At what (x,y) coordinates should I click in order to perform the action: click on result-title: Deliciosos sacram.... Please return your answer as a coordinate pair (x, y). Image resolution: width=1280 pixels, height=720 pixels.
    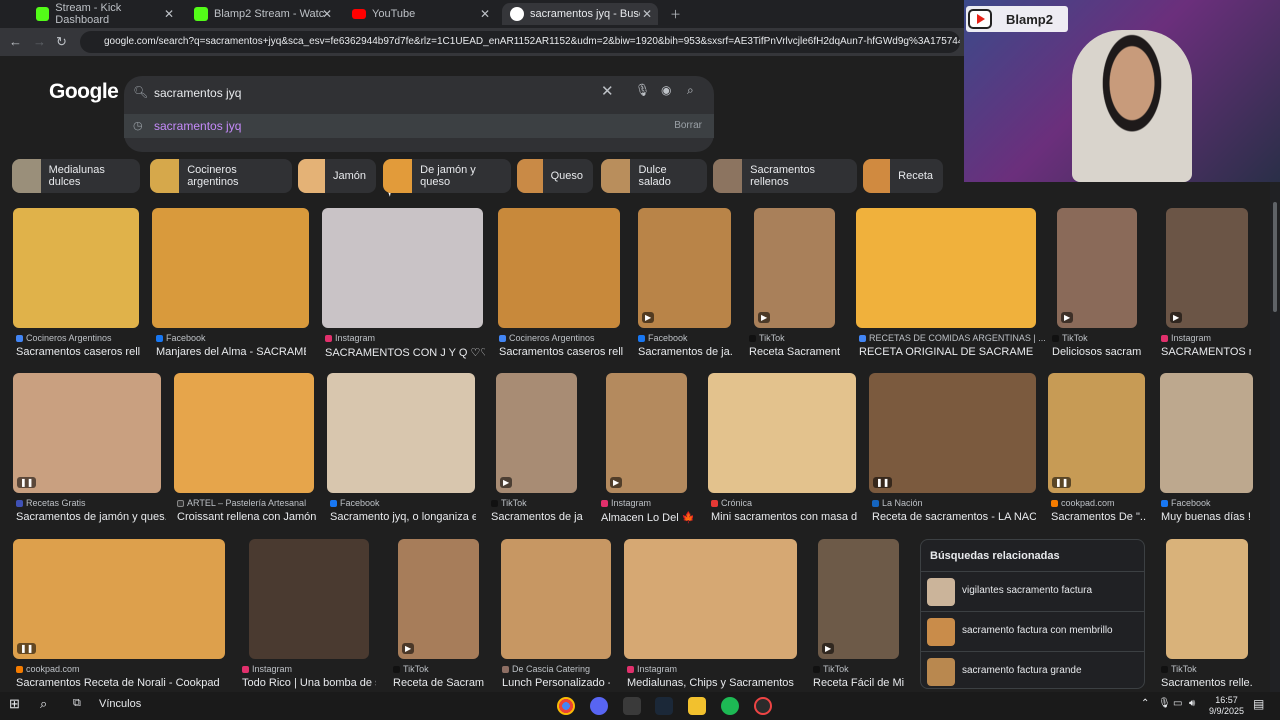
    Looking at the image, I should click on (1097, 352).